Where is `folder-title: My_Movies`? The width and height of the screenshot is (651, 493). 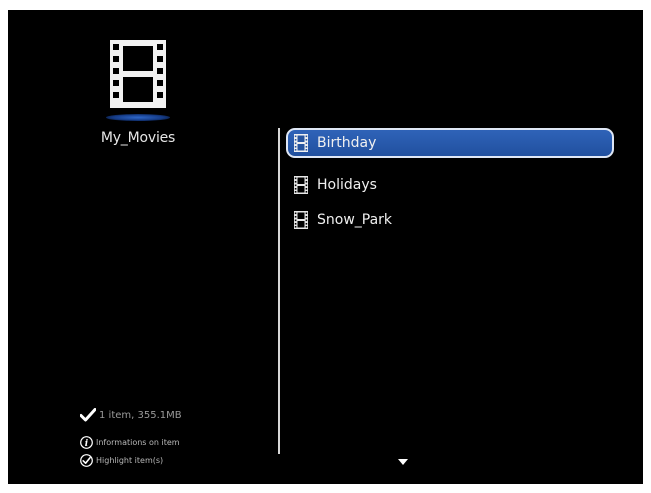
folder-title: My_Movies is located at coordinates (138, 138).